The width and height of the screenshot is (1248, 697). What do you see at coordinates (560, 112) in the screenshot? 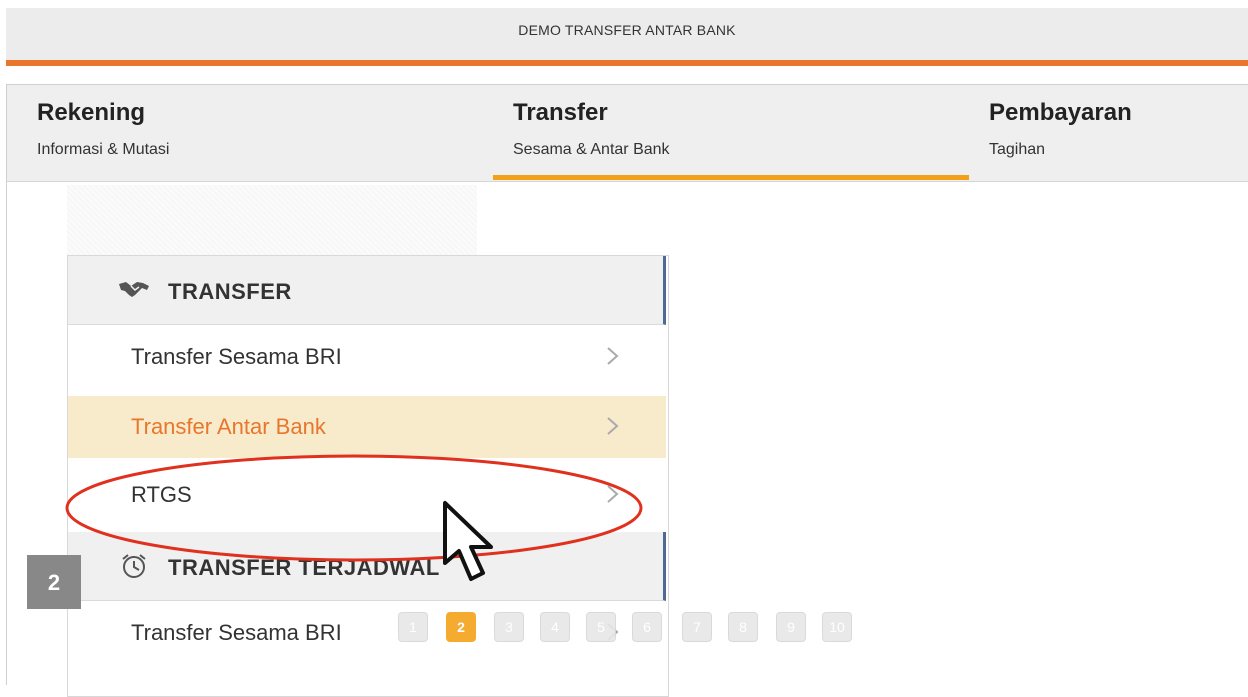
I see `tab-title: Transfer` at bounding box center [560, 112].